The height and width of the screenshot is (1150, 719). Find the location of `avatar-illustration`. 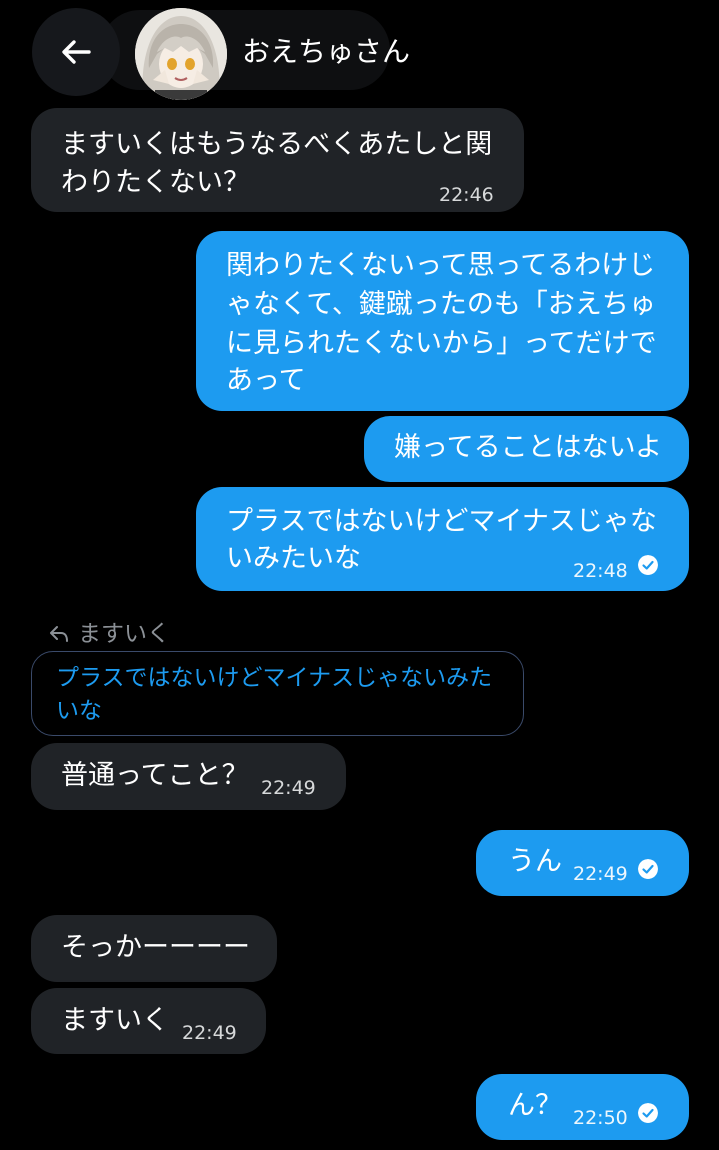

avatar-illustration is located at coordinates (181, 54).